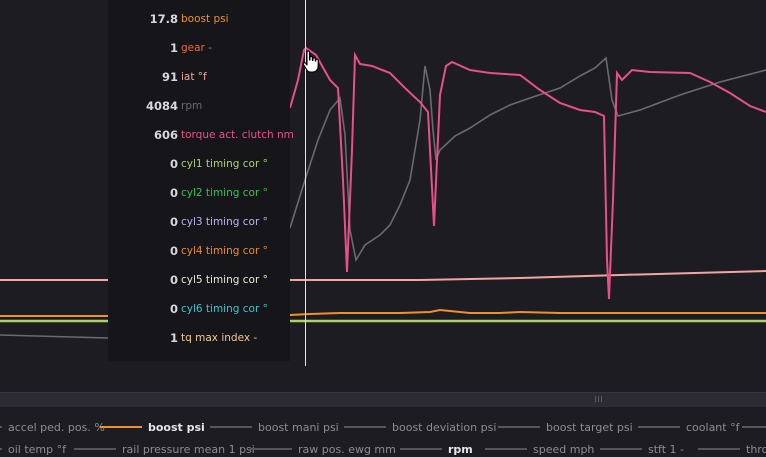 The width and height of the screenshot is (766, 457). I want to click on tooltip-series-label: gear -, so click(197, 48).